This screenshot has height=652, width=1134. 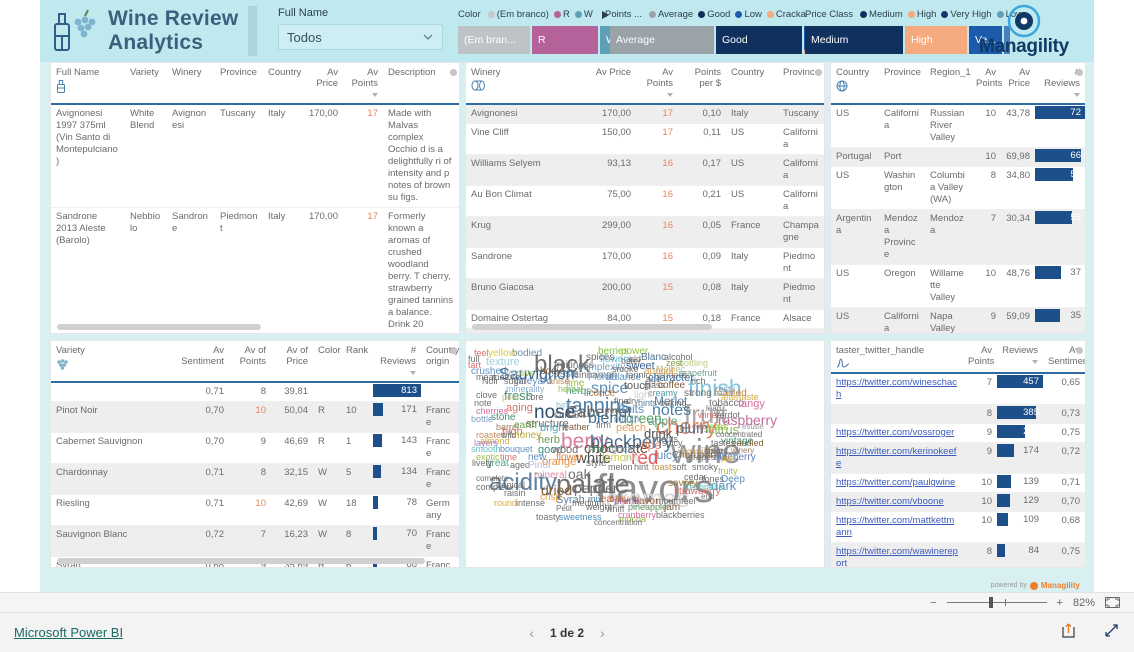 What do you see at coordinates (895, 432) in the screenshot?
I see `taster-handle-link: https://twitter.com/vossroger` at bounding box center [895, 432].